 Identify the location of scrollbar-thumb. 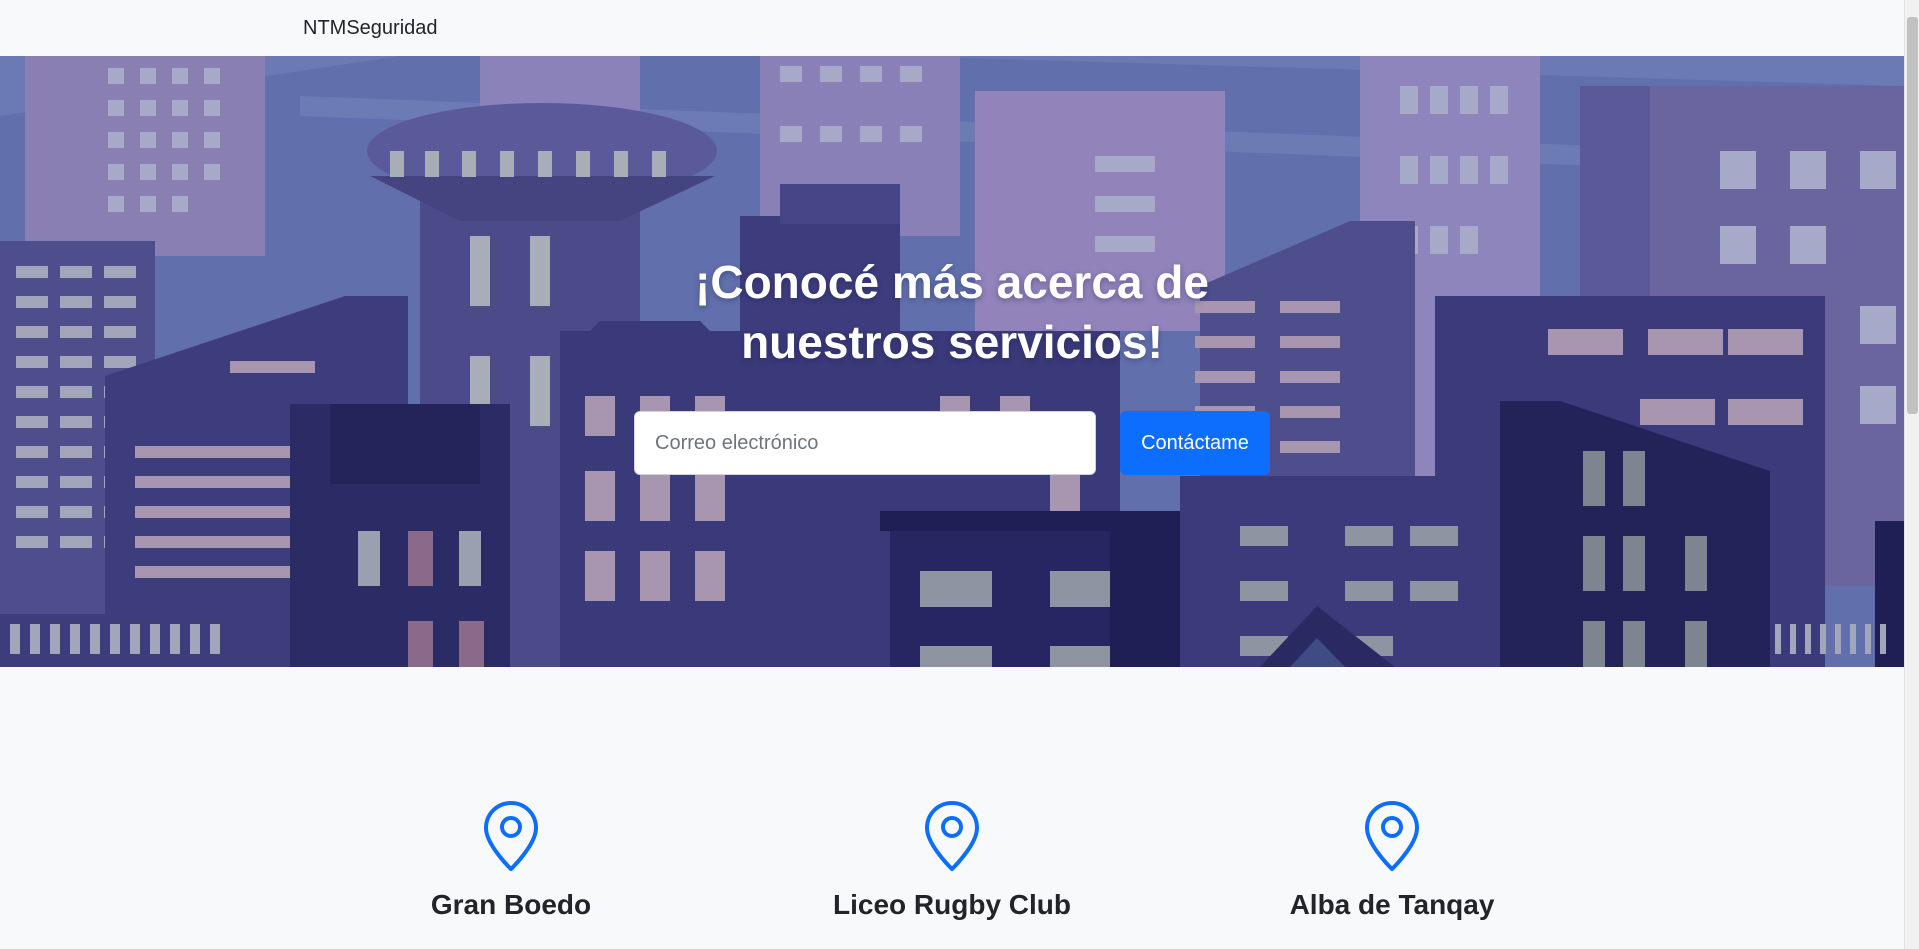
(1912, 215).